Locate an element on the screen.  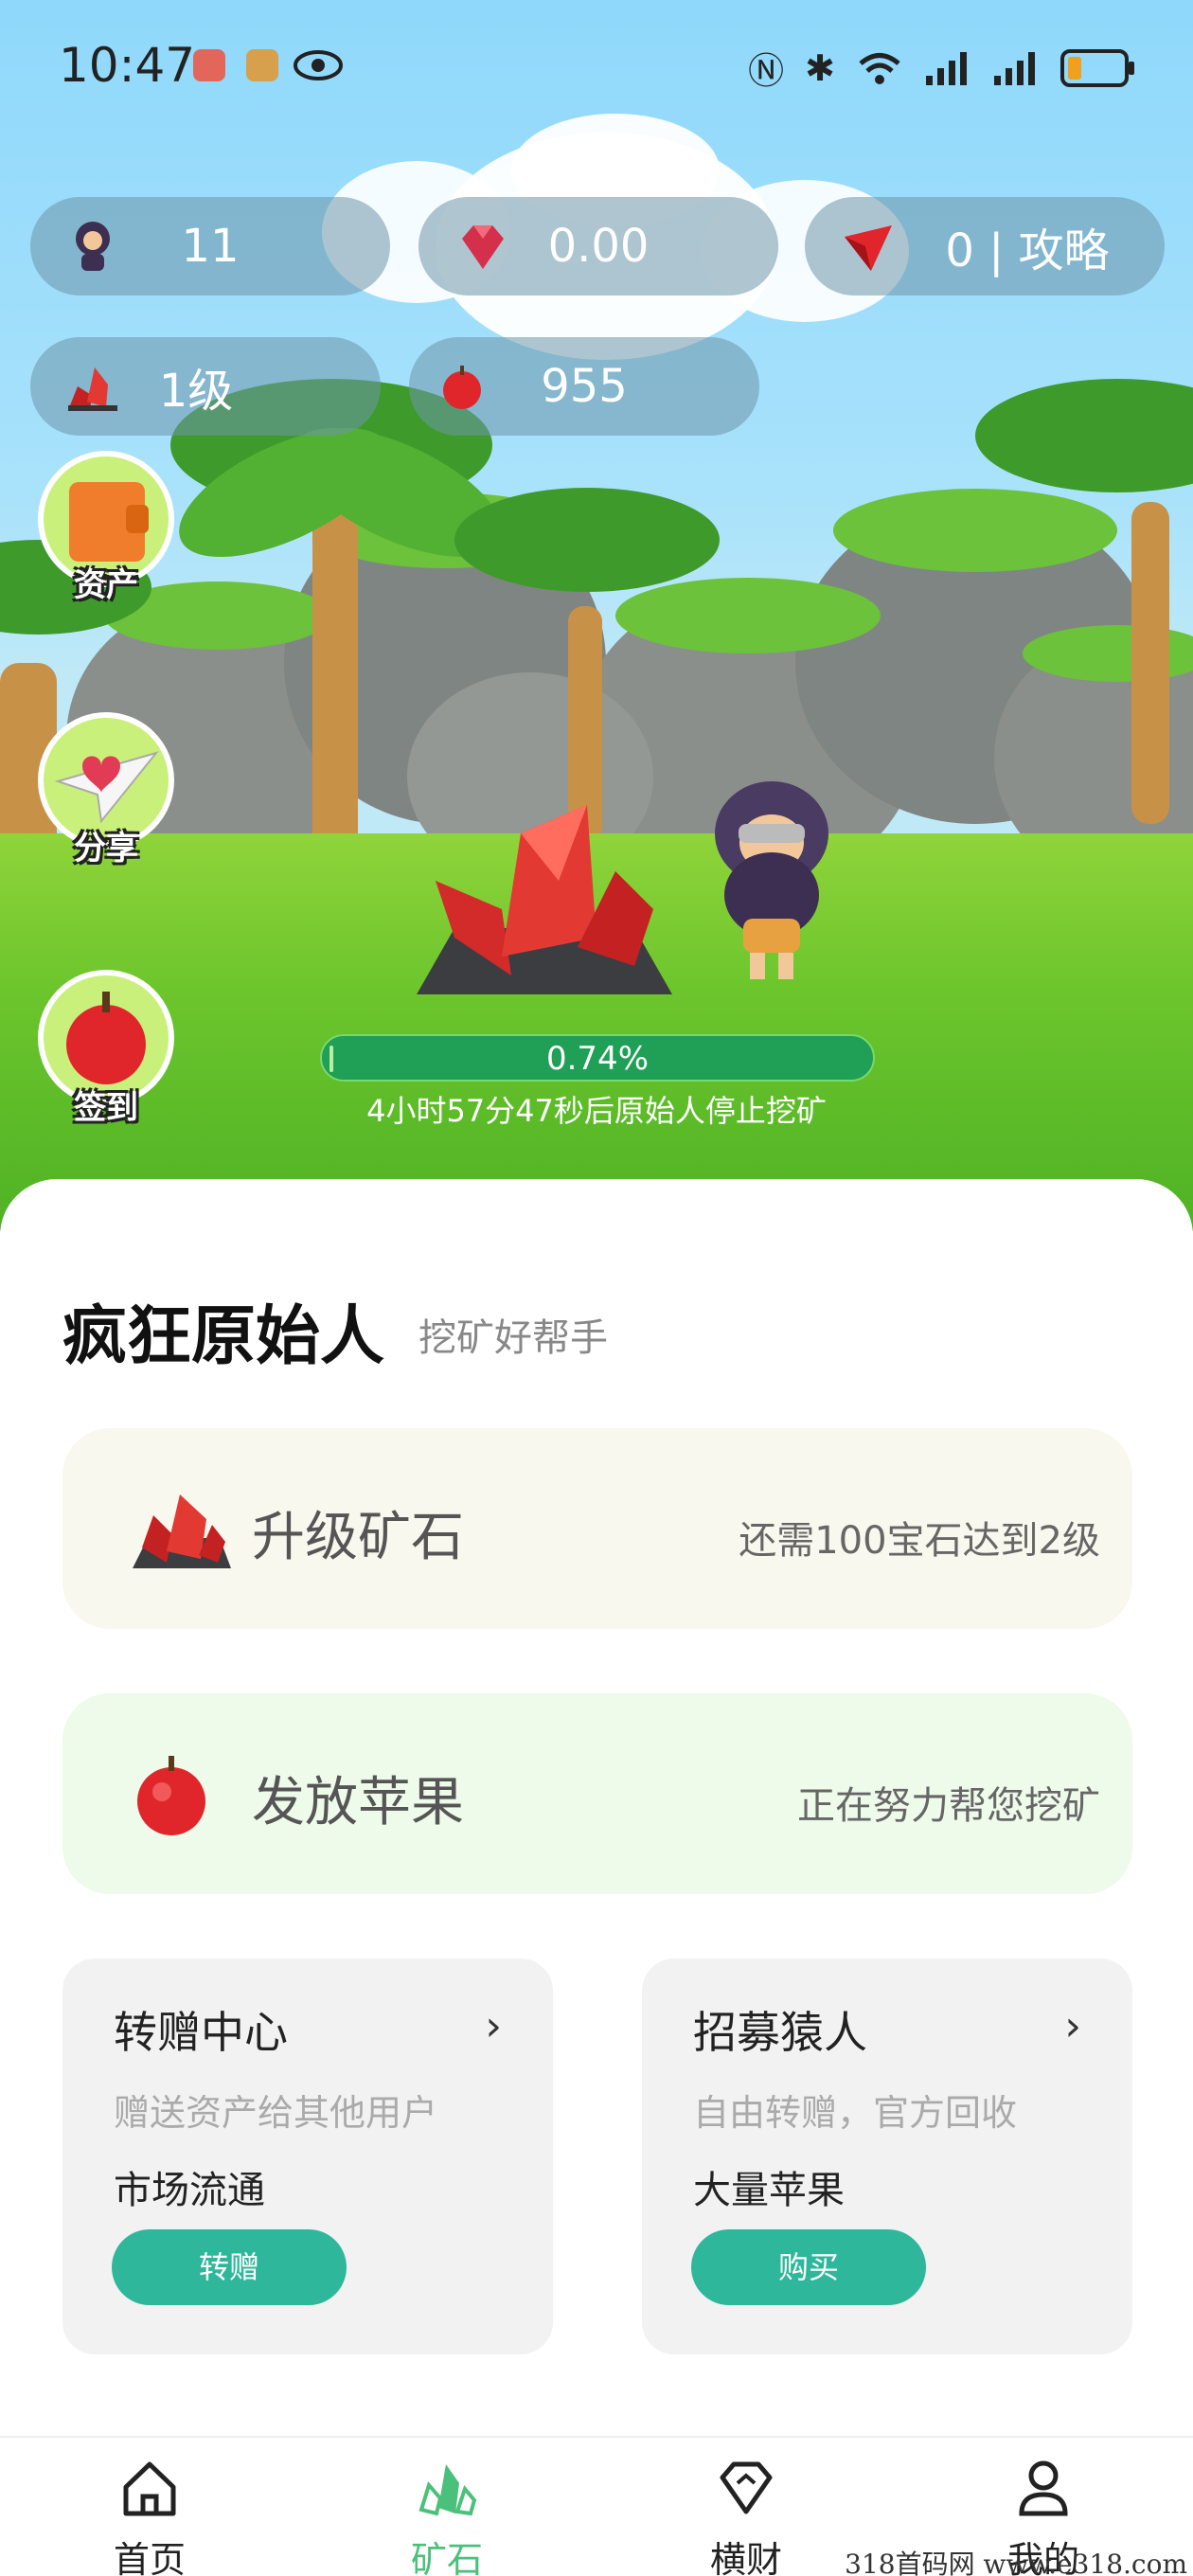
mining-progress-bar: 0.74% is located at coordinates (597, 1058).